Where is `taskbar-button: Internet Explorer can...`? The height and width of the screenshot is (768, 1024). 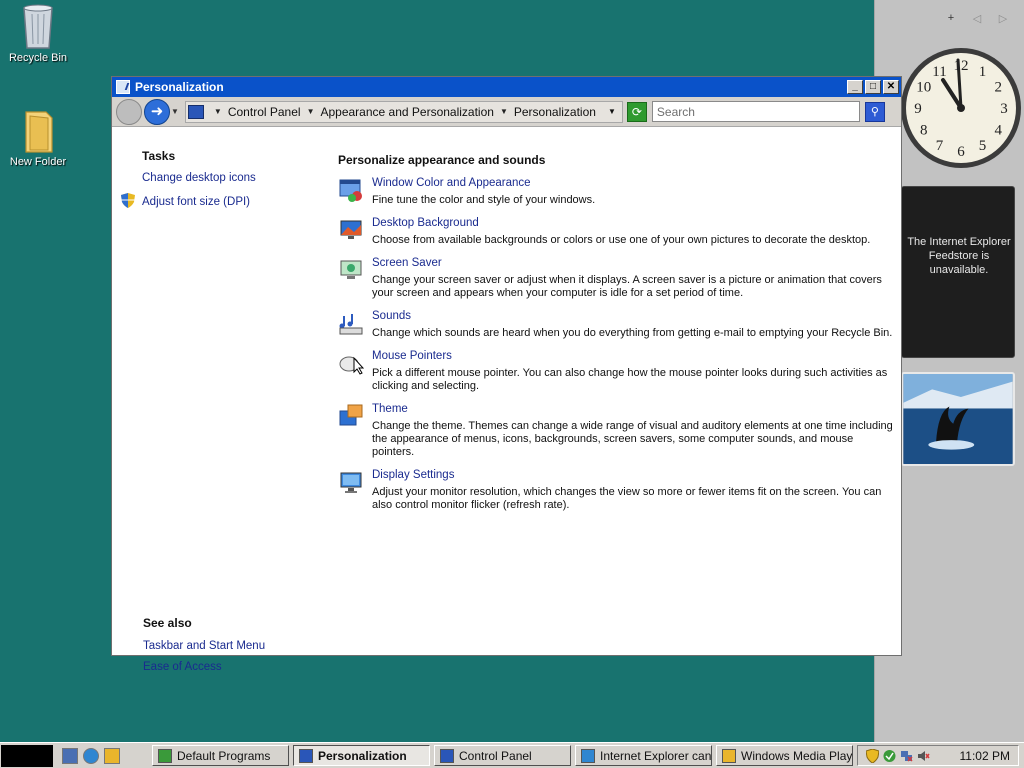 taskbar-button: Internet Explorer can... is located at coordinates (643, 755).